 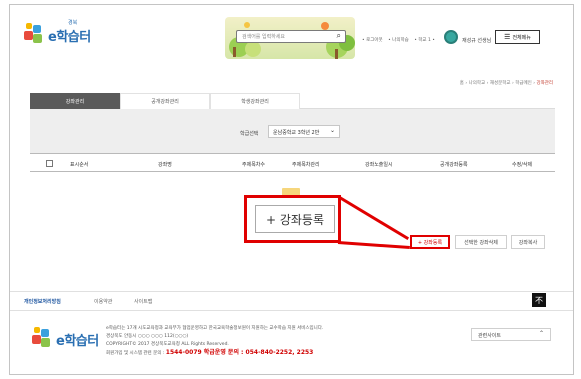 I want to click on related-sites-label: 관련사이트, so click(x=490, y=336).